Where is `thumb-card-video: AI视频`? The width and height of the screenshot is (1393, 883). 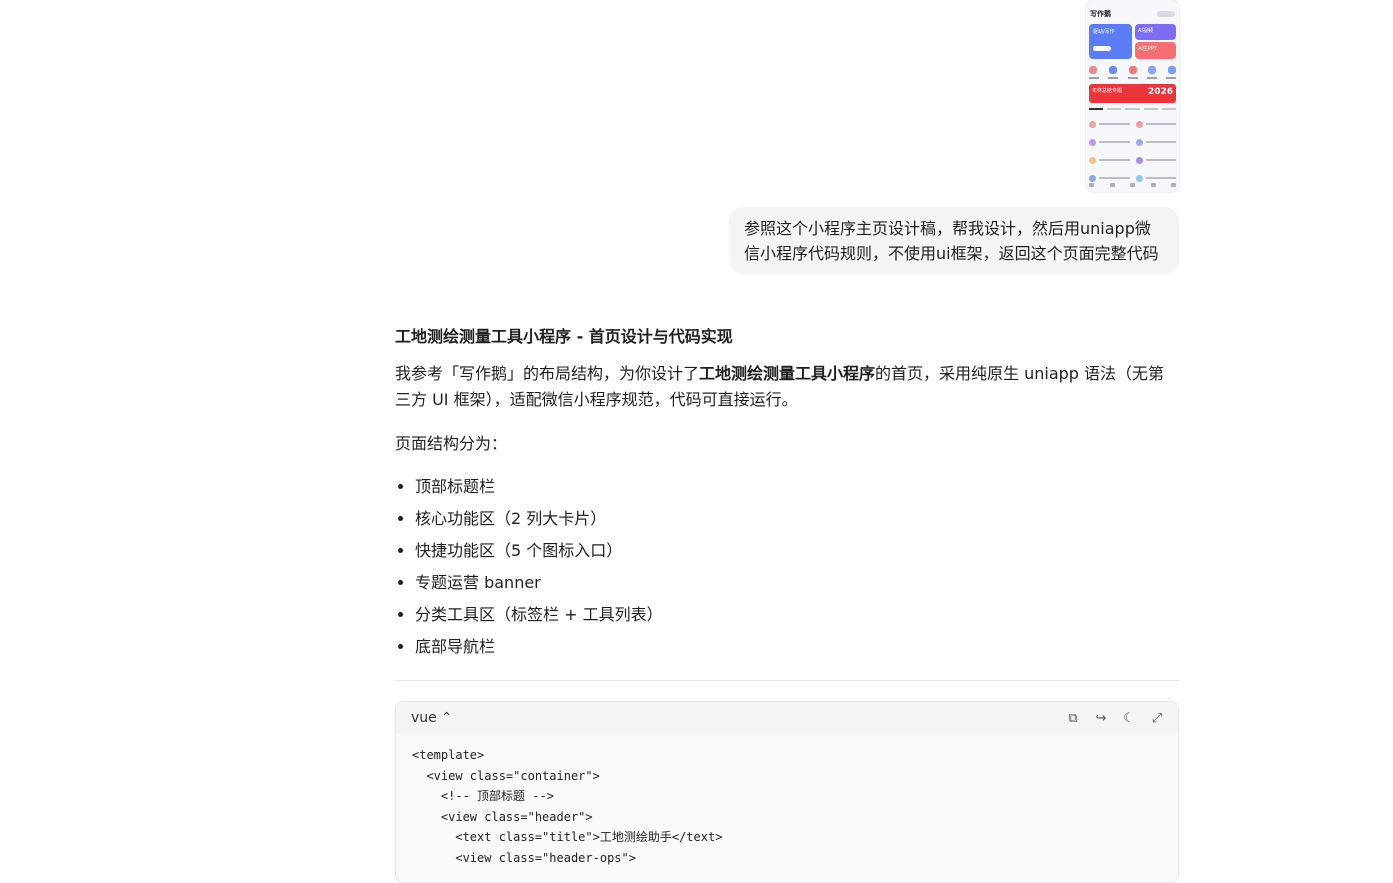 thumb-card-video: AI视频 is located at coordinates (1155, 32).